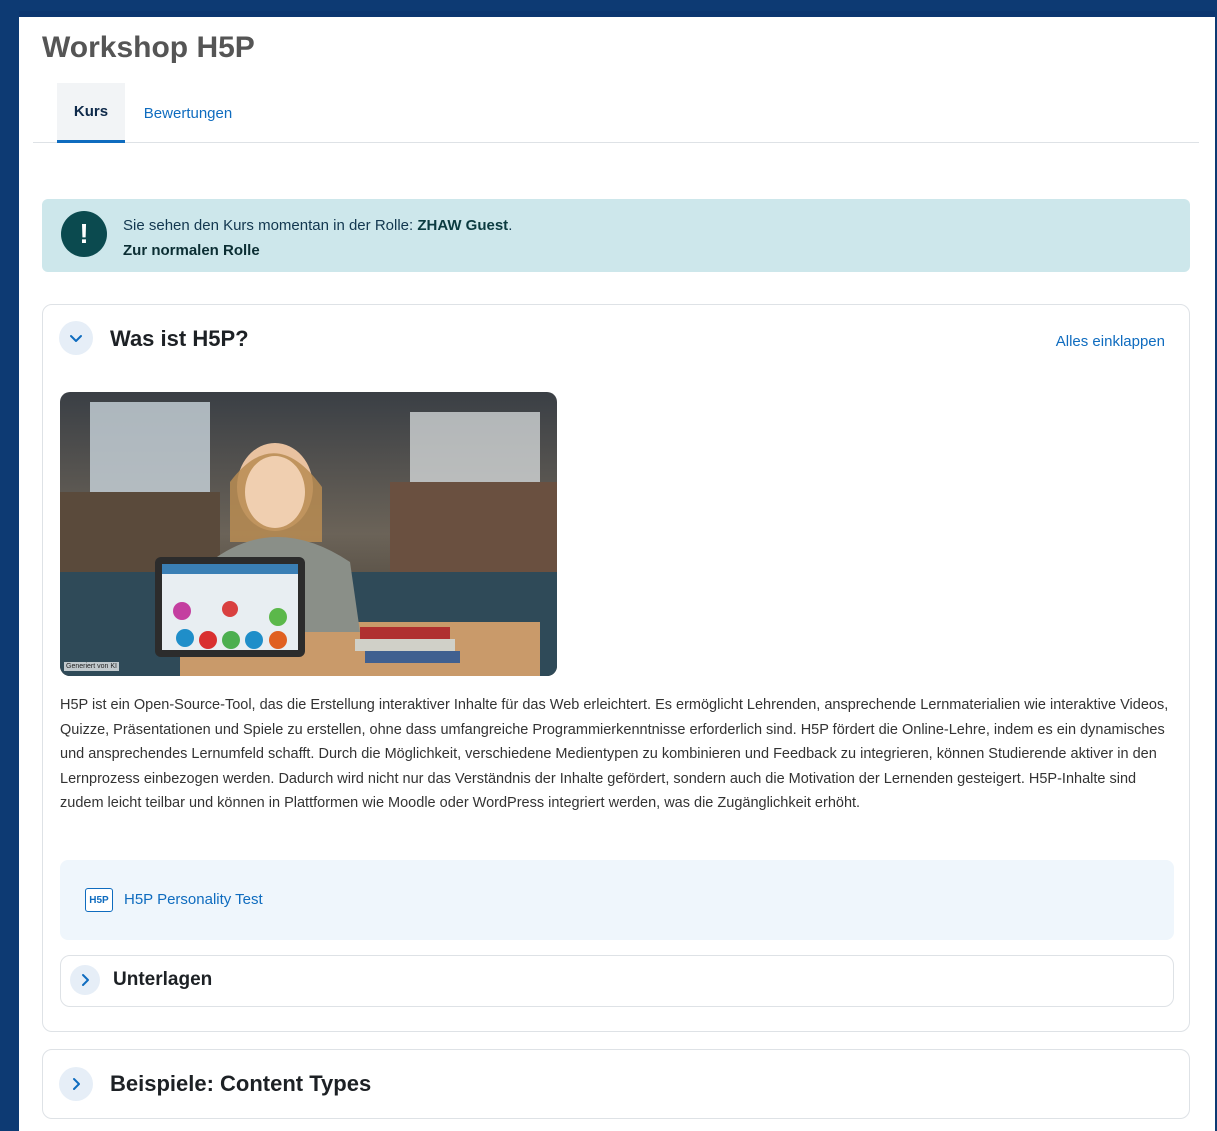  I want to click on alert-text-suffix: ., so click(510, 225).